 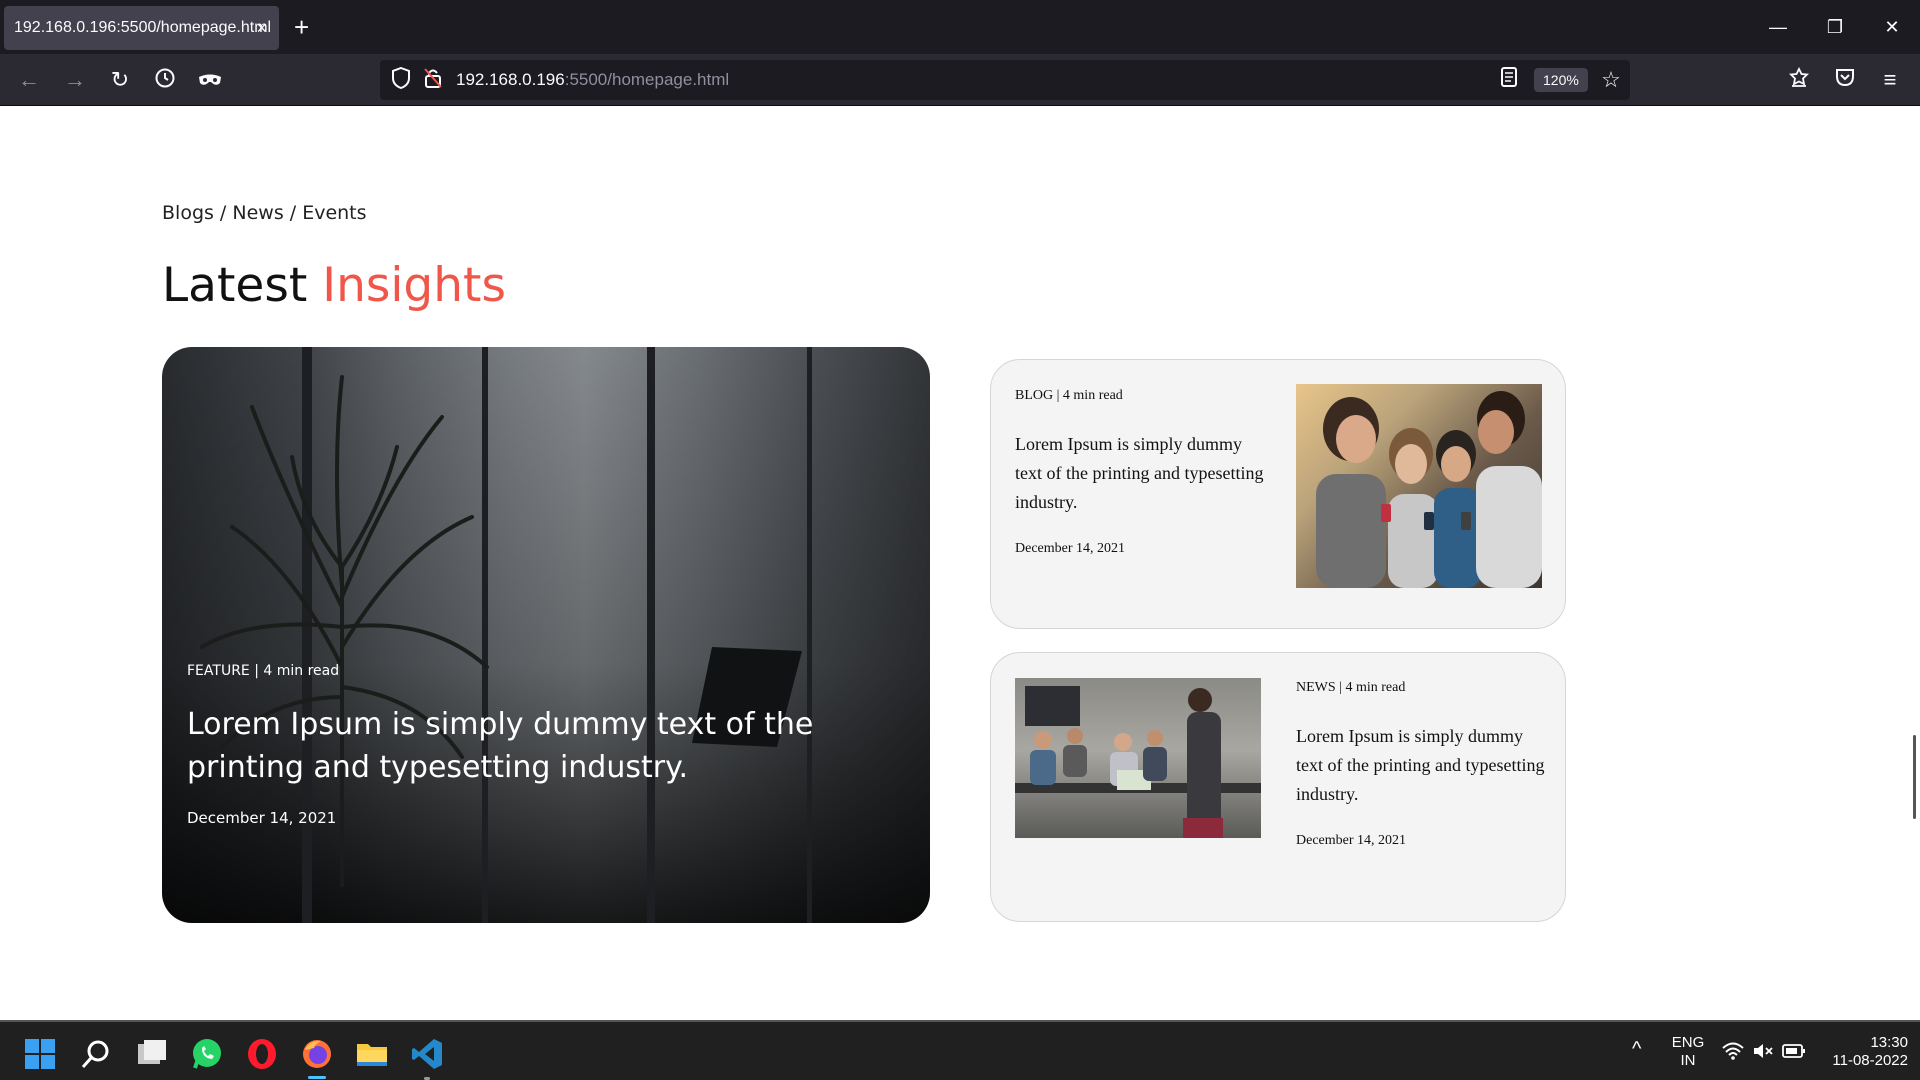 I want to click on windows-start-icon, so click(x=40, y=1054).